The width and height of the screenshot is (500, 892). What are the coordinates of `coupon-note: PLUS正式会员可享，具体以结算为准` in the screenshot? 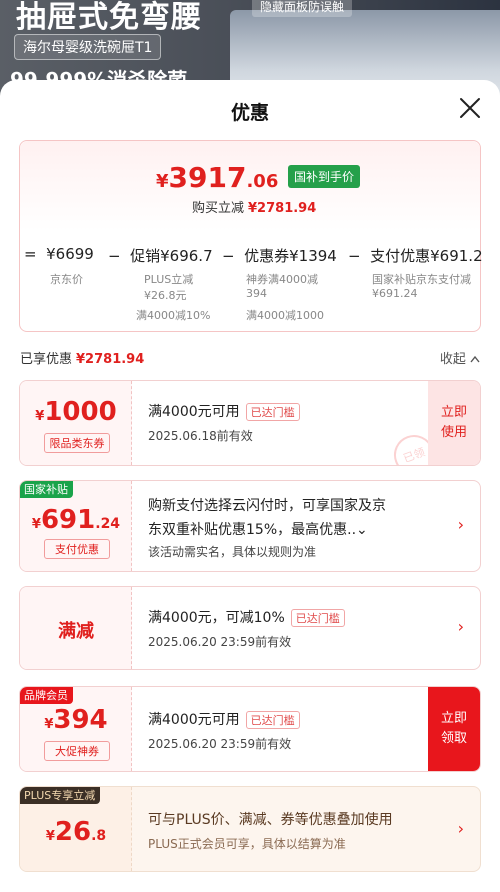 It's located at (247, 844).